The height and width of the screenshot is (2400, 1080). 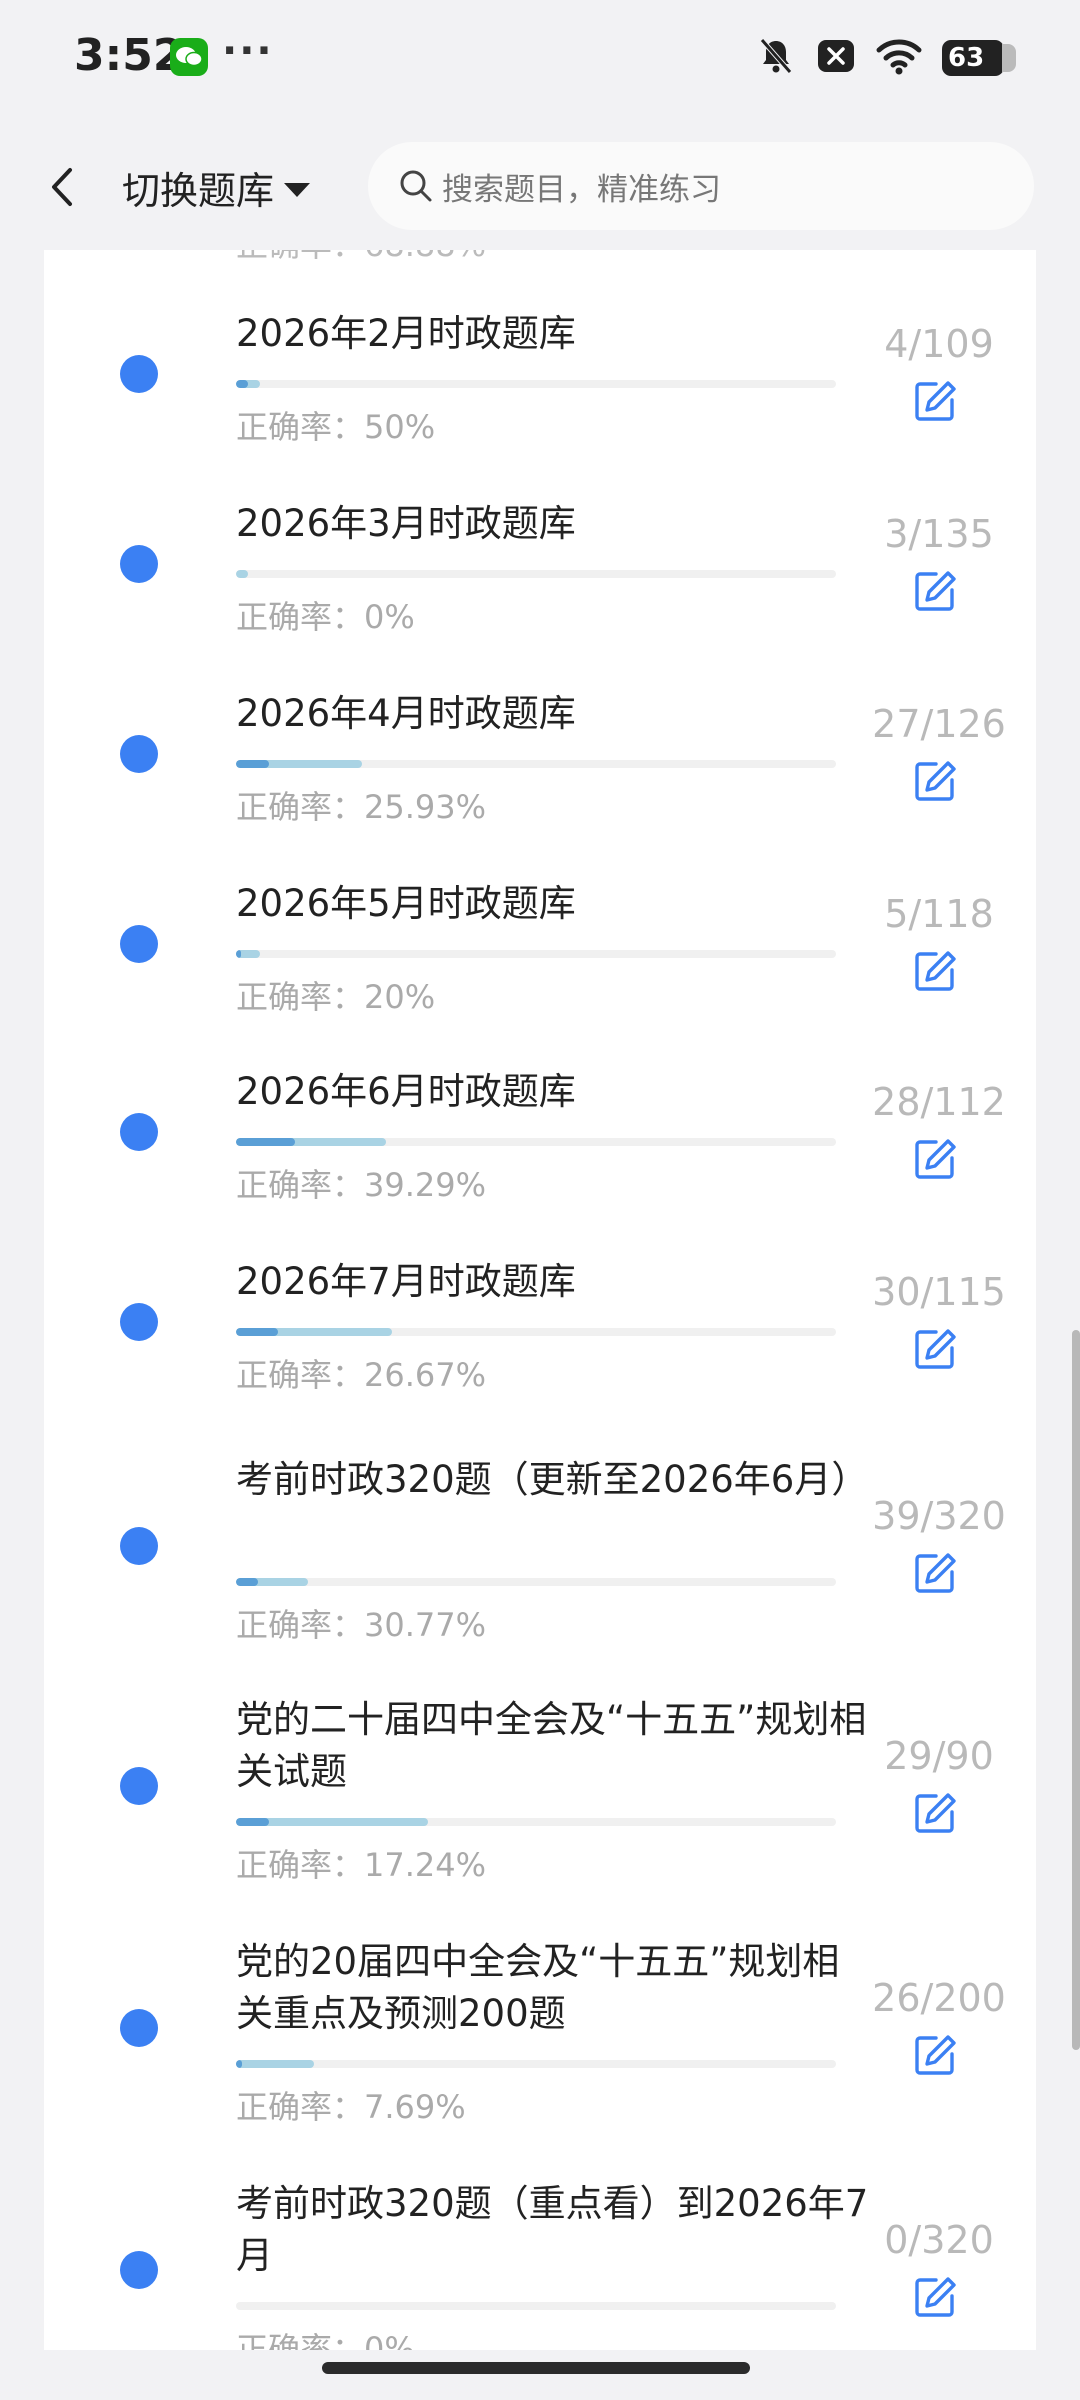 I want to click on progress-count: 29/90, so click(x=939, y=1756).